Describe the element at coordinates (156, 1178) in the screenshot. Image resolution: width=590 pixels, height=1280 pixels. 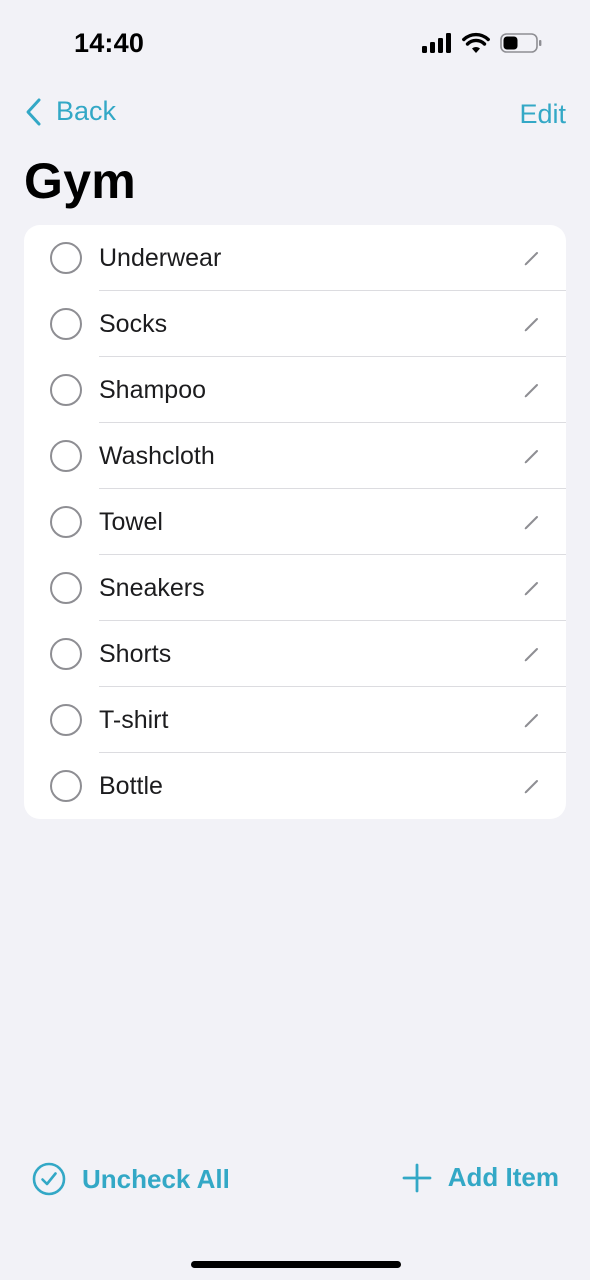
I see `uncheck-all-label: Uncheck All` at that location.